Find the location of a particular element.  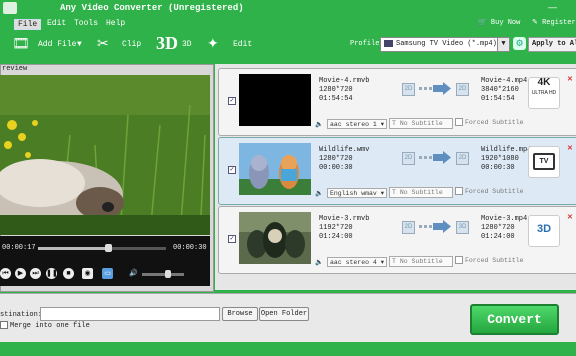

window-title: Any Video Converter (Unregistered) is located at coordinates (152, 8).